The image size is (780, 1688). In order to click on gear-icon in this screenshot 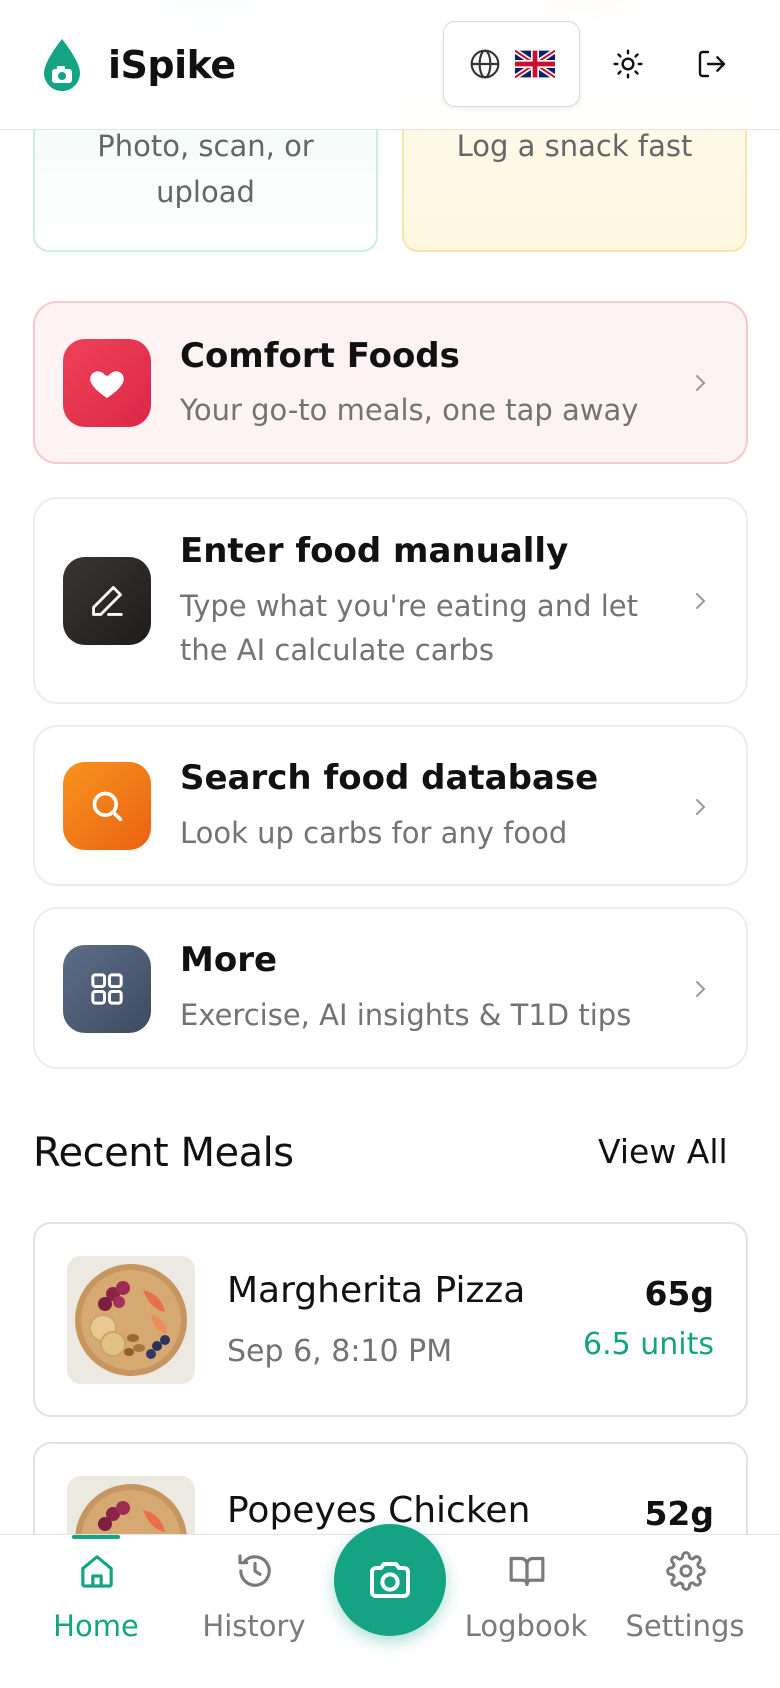, I will do `click(686, 1571)`.